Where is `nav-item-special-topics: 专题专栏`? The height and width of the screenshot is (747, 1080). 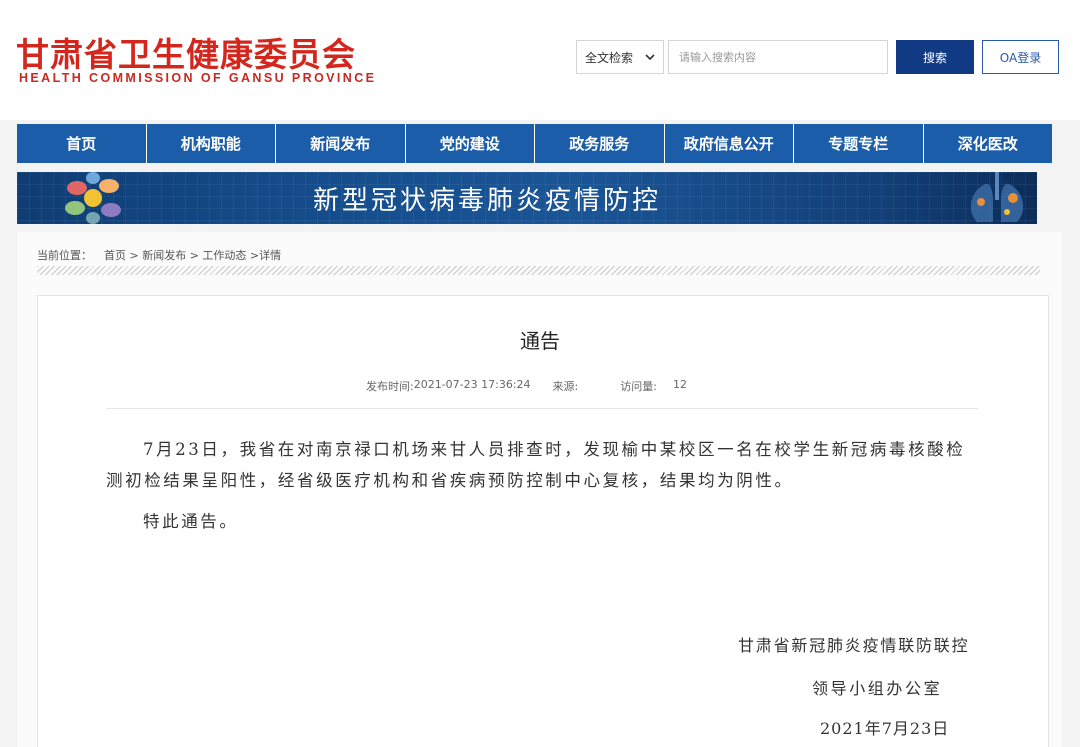 nav-item-special-topics: 专题专栏 is located at coordinates (859, 143).